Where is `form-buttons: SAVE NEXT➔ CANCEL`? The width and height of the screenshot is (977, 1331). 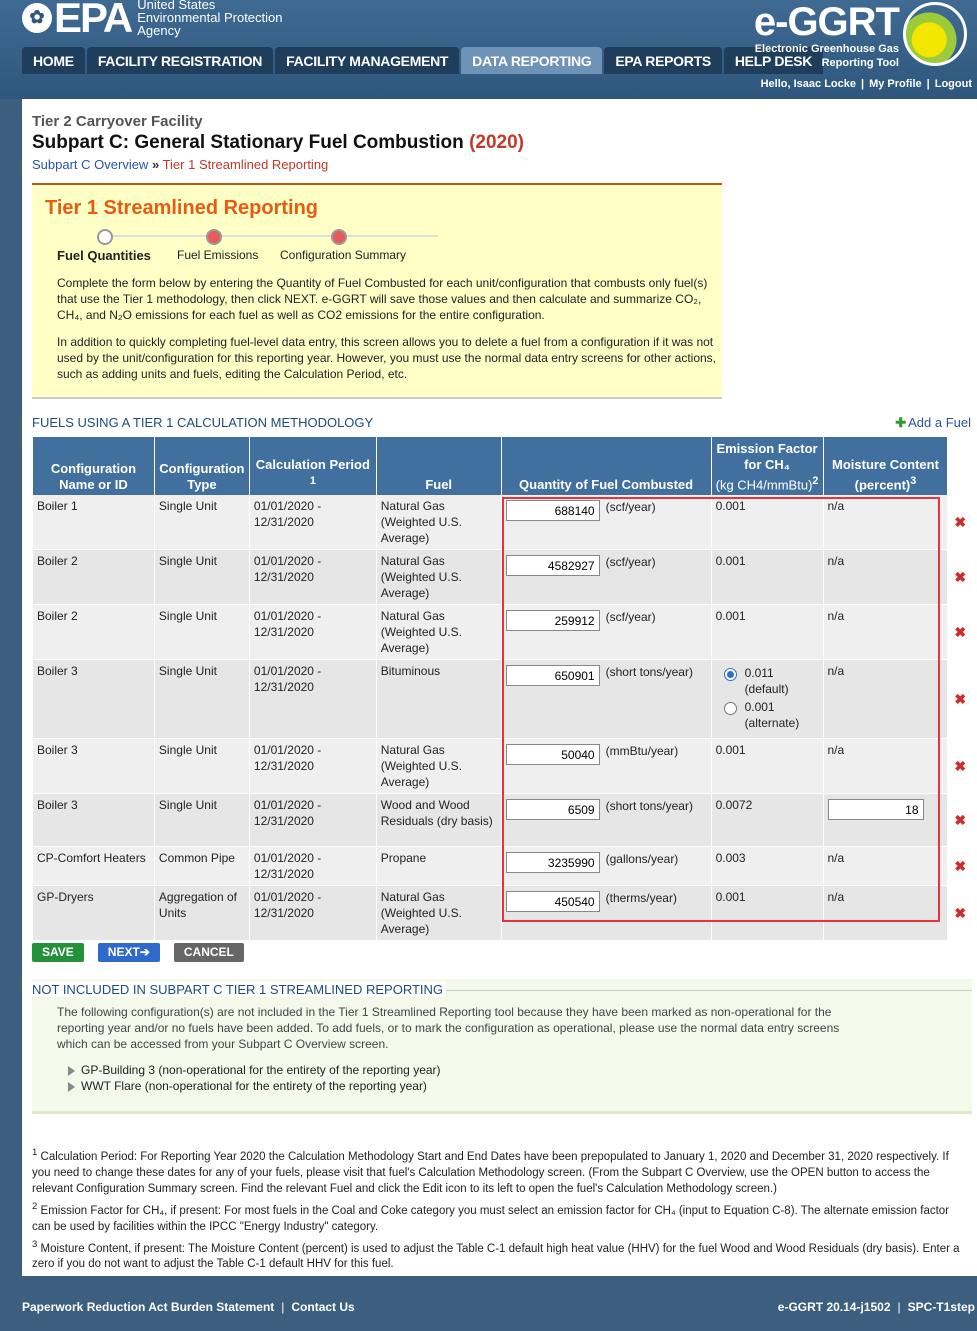
form-buttons: SAVE NEXT➔ CANCEL is located at coordinates (145, 952).